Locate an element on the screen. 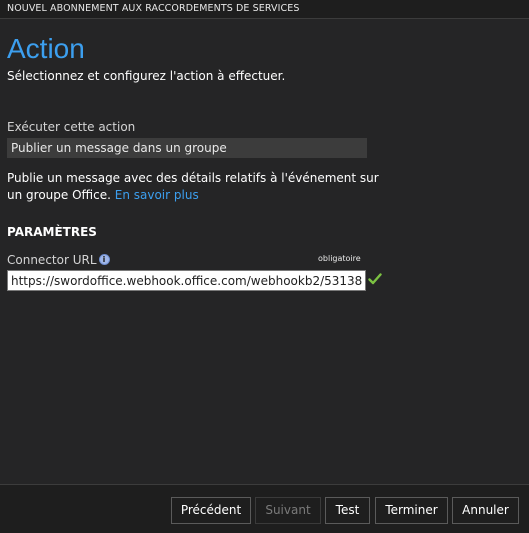  learn-more-link: En savoir plus is located at coordinates (157, 195).